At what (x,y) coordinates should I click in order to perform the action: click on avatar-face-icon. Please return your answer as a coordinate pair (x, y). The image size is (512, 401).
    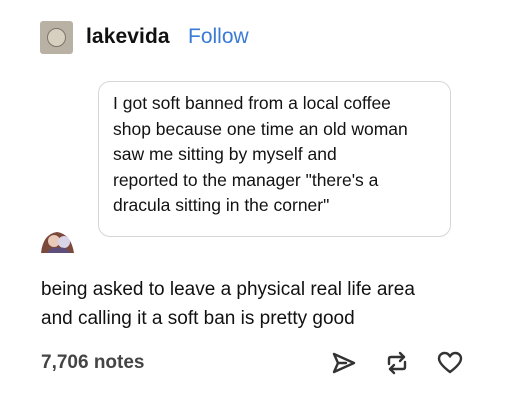
    Looking at the image, I should click on (56, 37).